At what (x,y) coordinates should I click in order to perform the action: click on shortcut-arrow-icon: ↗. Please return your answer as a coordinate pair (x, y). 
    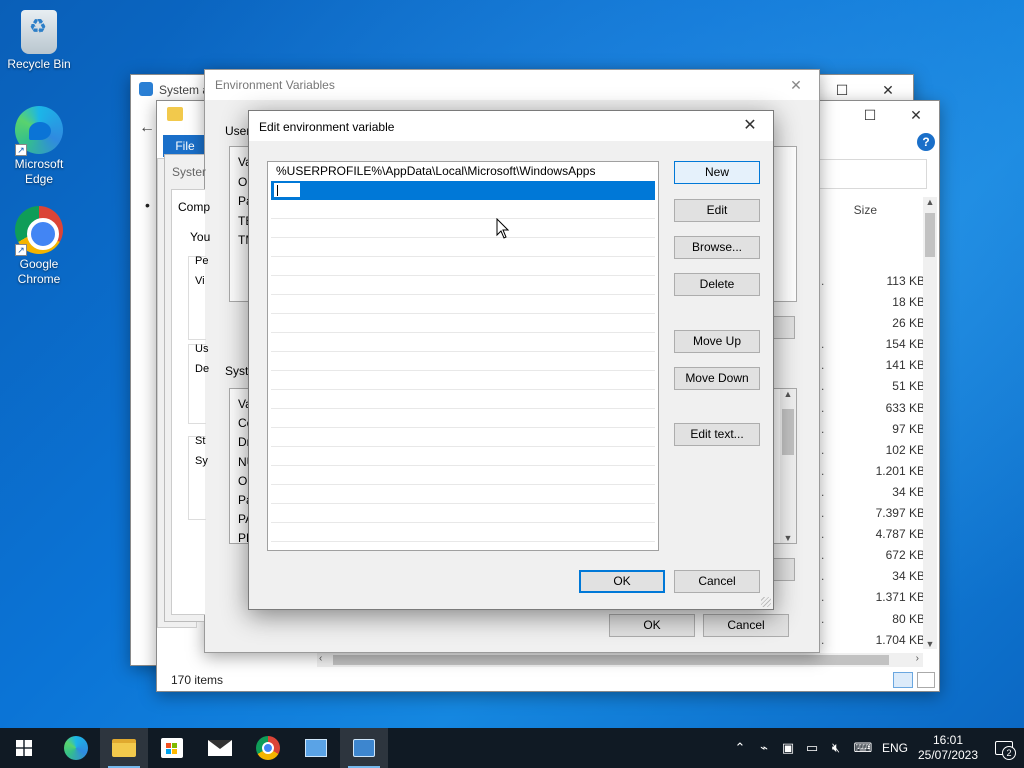
    Looking at the image, I should click on (21, 250).